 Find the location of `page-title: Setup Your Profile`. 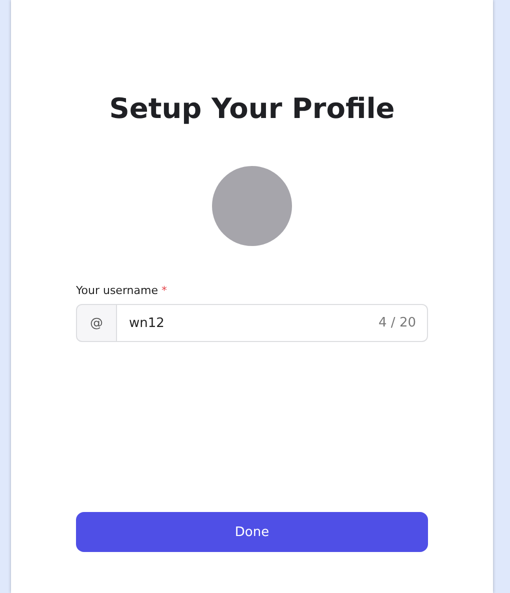

page-title: Setup Your Profile is located at coordinates (252, 108).